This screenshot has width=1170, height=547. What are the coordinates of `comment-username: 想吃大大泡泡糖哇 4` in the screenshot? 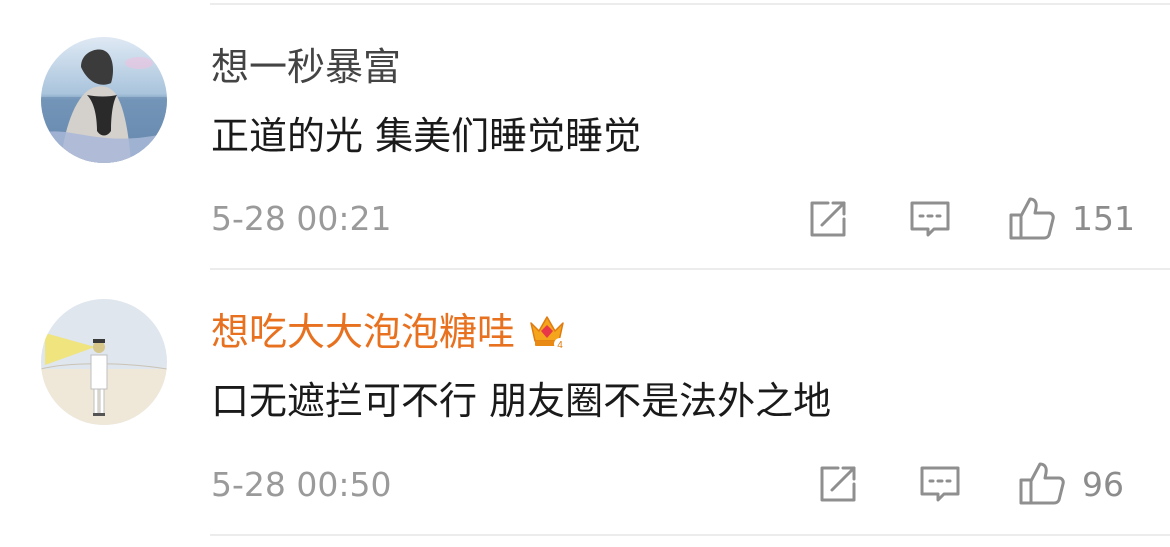 It's located at (389, 335).